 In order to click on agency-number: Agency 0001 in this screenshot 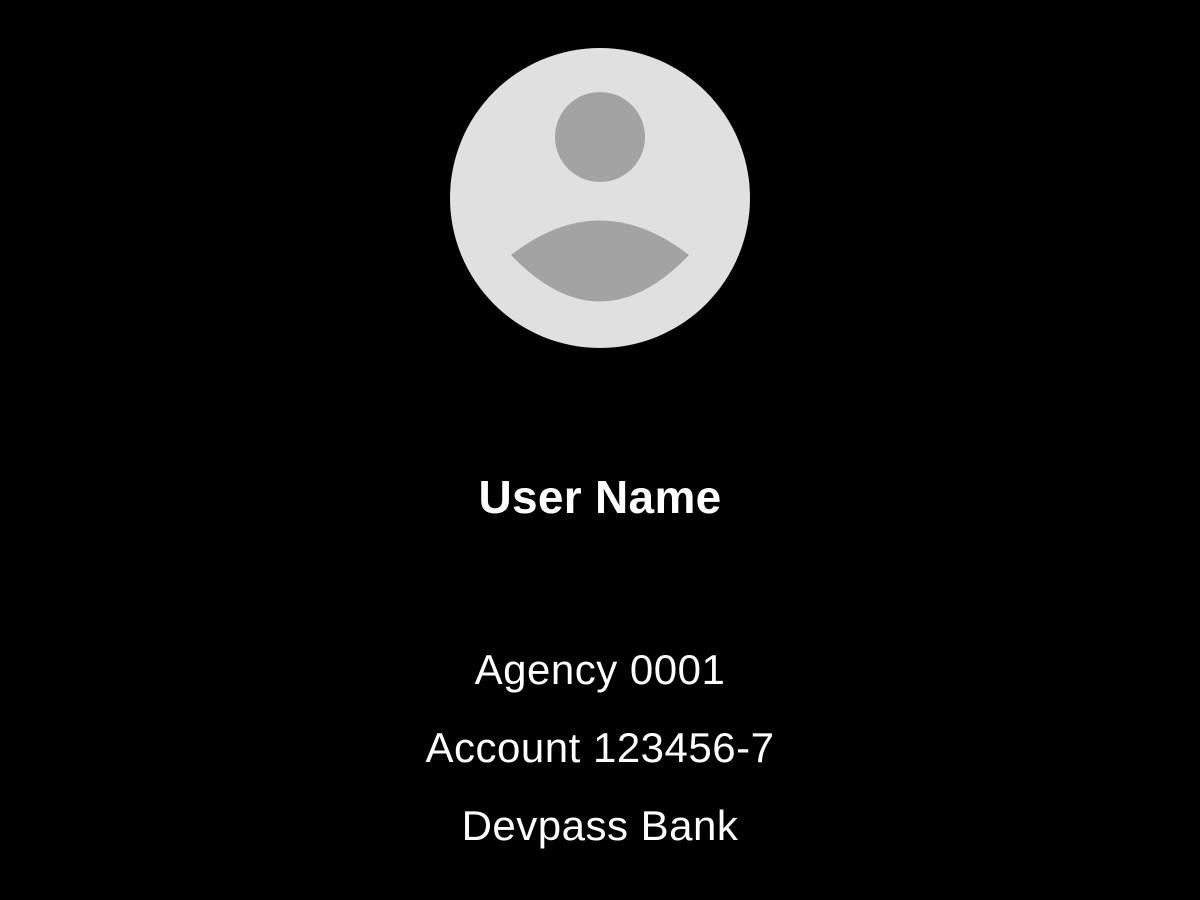, I will do `click(600, 669)`.